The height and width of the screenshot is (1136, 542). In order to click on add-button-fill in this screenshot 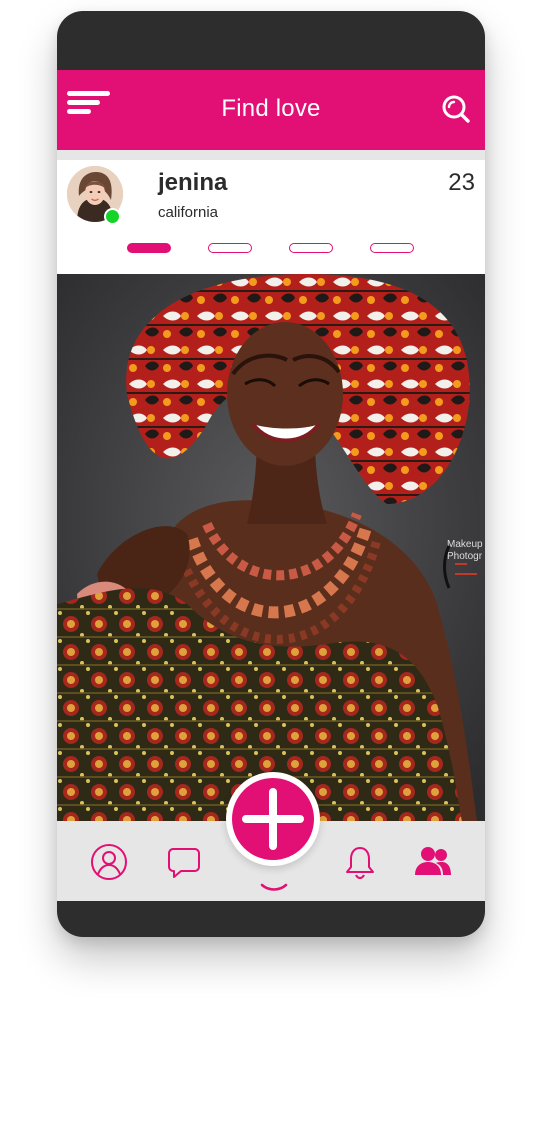, I will do `click(273, 819)`.